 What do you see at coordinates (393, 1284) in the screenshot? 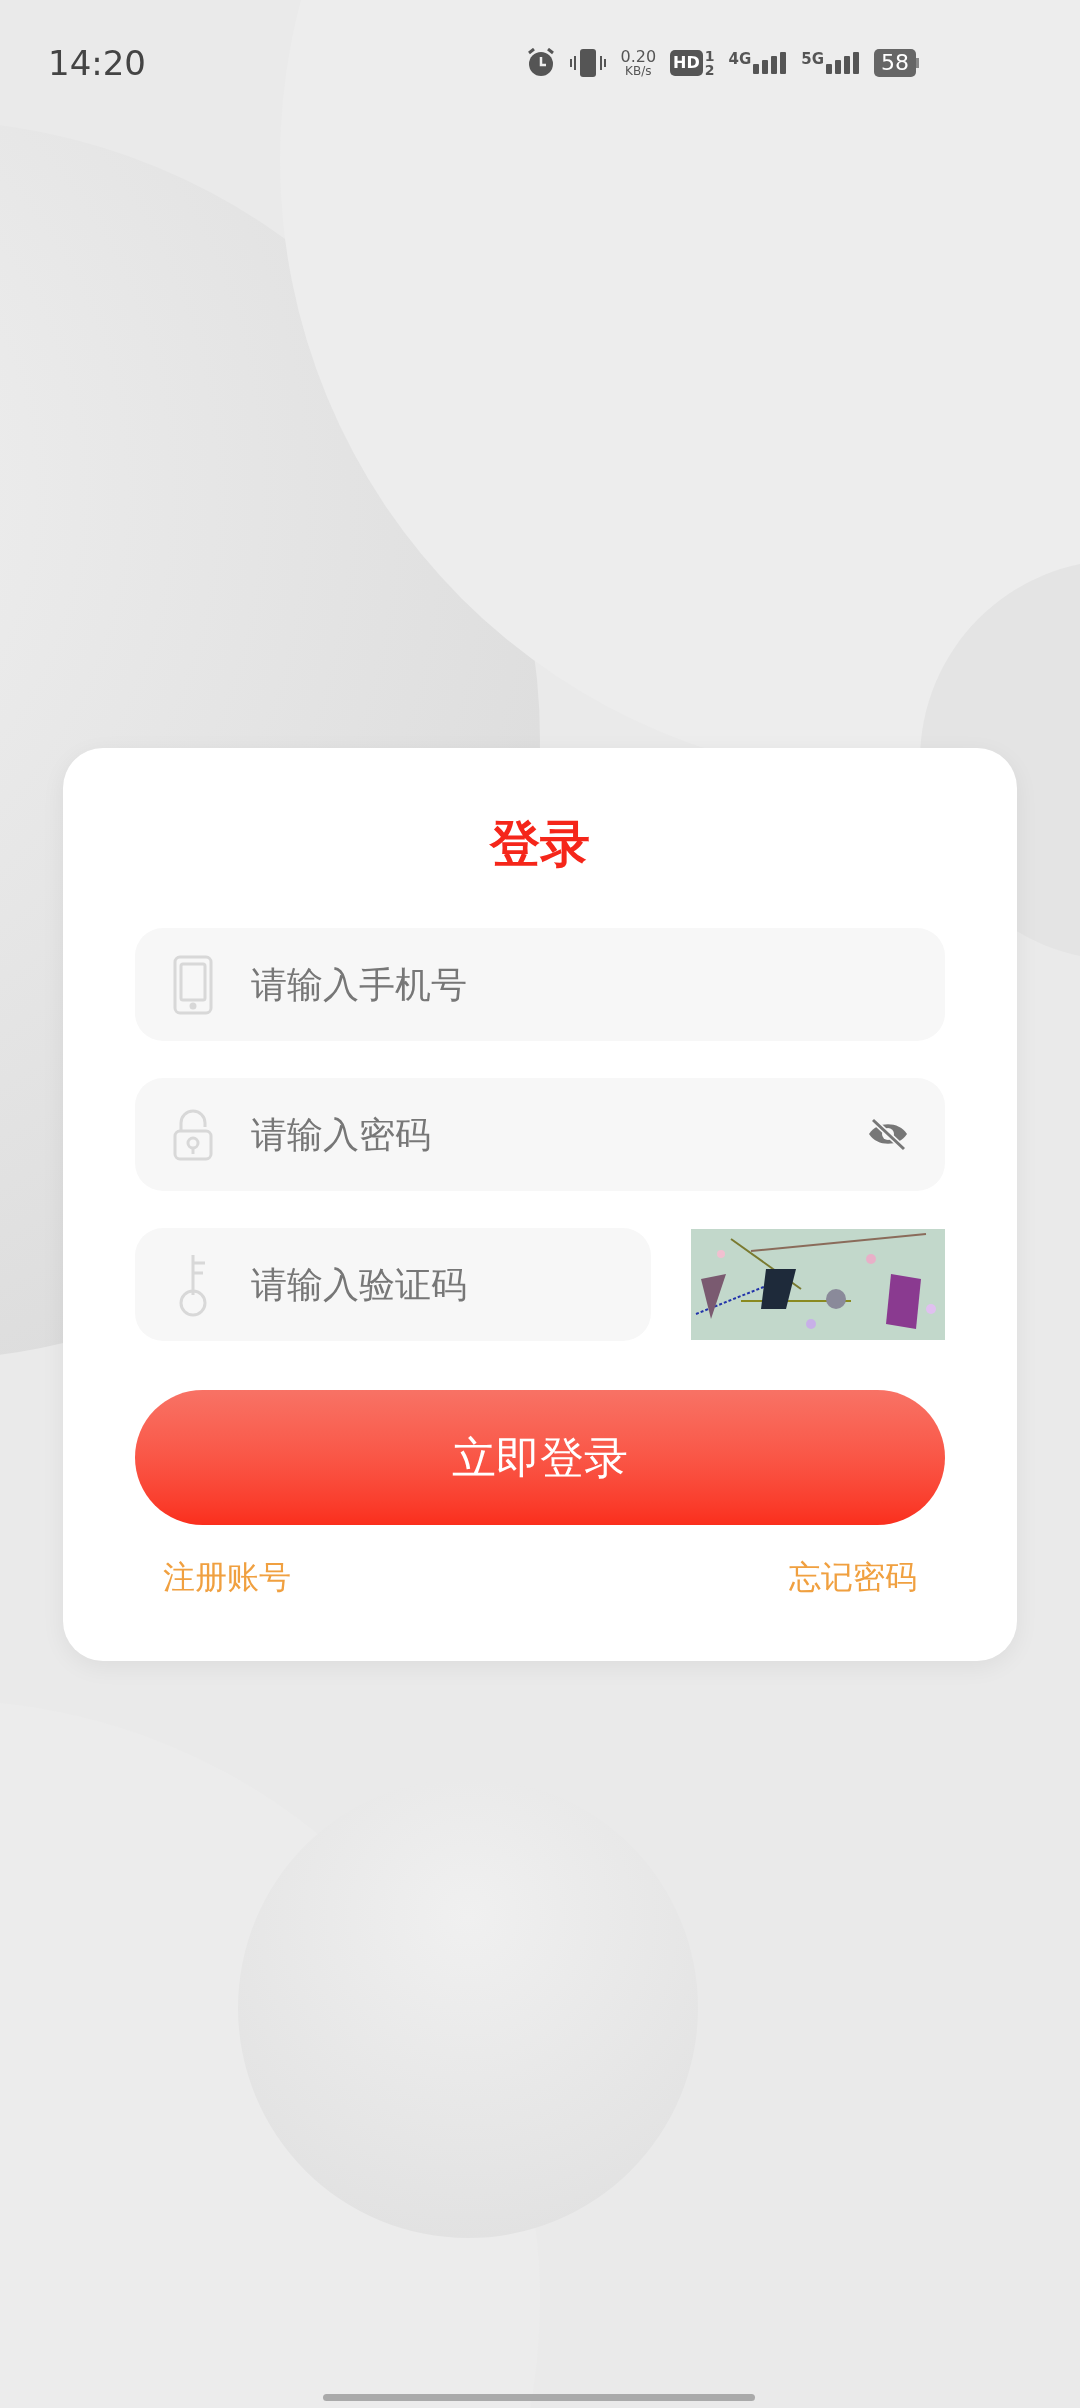
I see `input-field: 请输入验证码` at bounding box center [393, 1284].